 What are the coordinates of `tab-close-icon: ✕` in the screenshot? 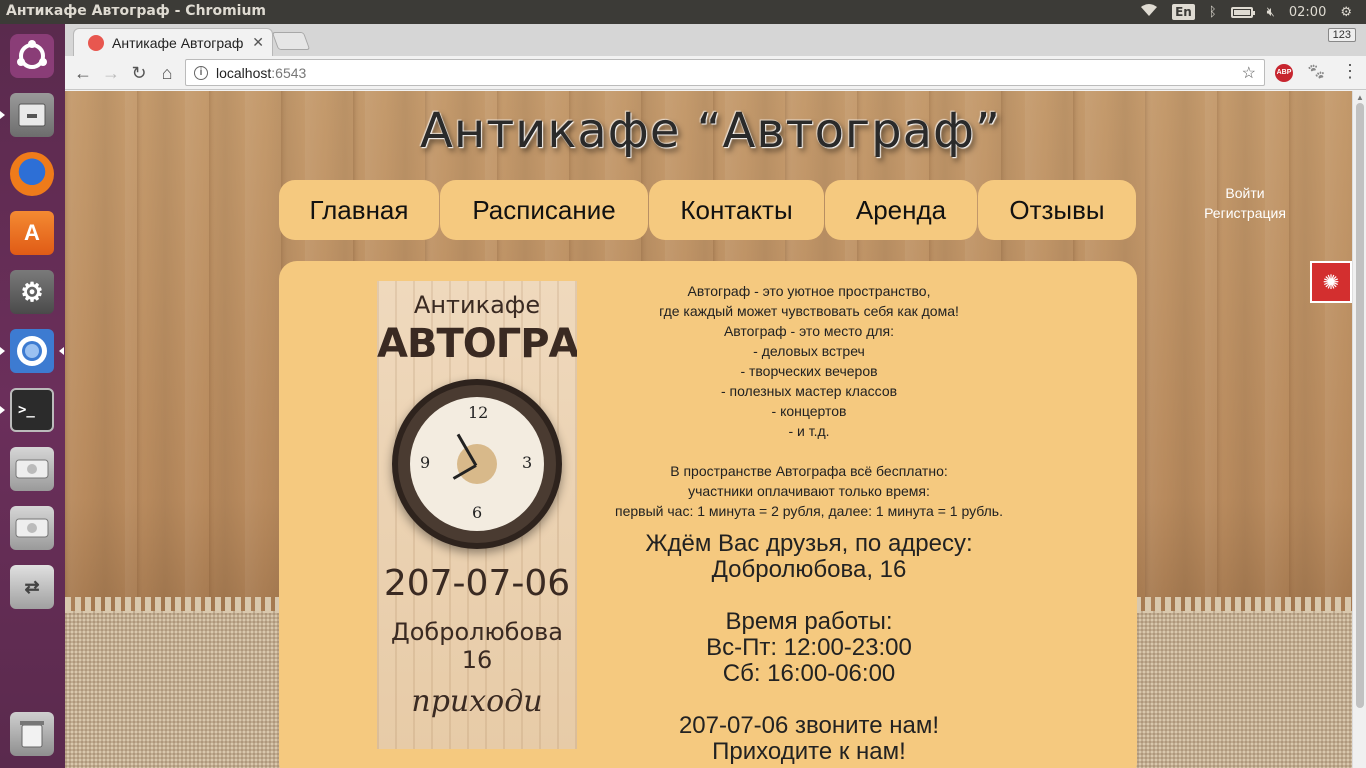 It's located at (258, 42).